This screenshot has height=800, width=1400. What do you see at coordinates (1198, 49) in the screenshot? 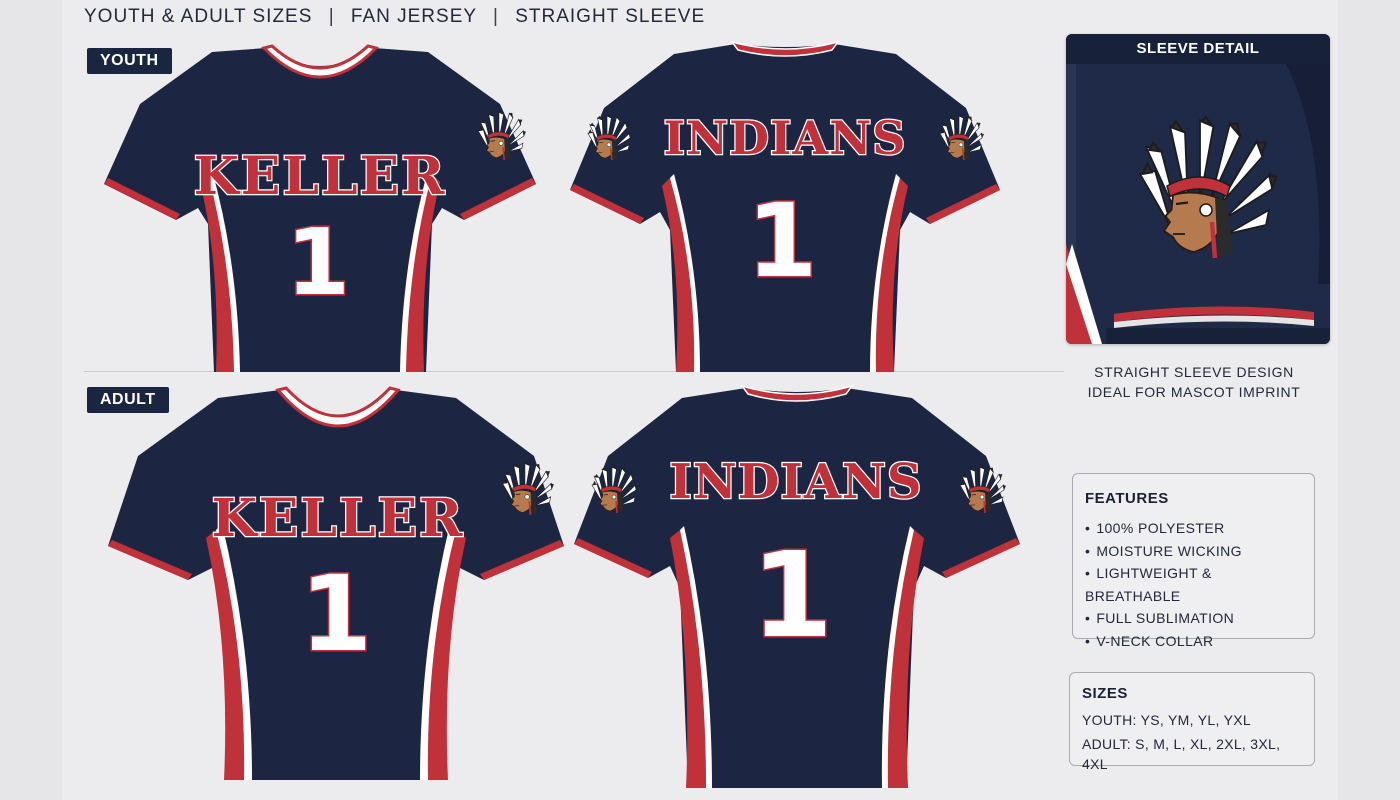
I see `sleeve-detail-title: SLEEVE DETAIL` at bounding box center [1198, 49].